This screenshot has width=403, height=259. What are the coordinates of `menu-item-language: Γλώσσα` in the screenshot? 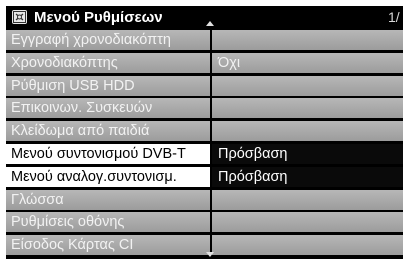 It's located at (204, 199).